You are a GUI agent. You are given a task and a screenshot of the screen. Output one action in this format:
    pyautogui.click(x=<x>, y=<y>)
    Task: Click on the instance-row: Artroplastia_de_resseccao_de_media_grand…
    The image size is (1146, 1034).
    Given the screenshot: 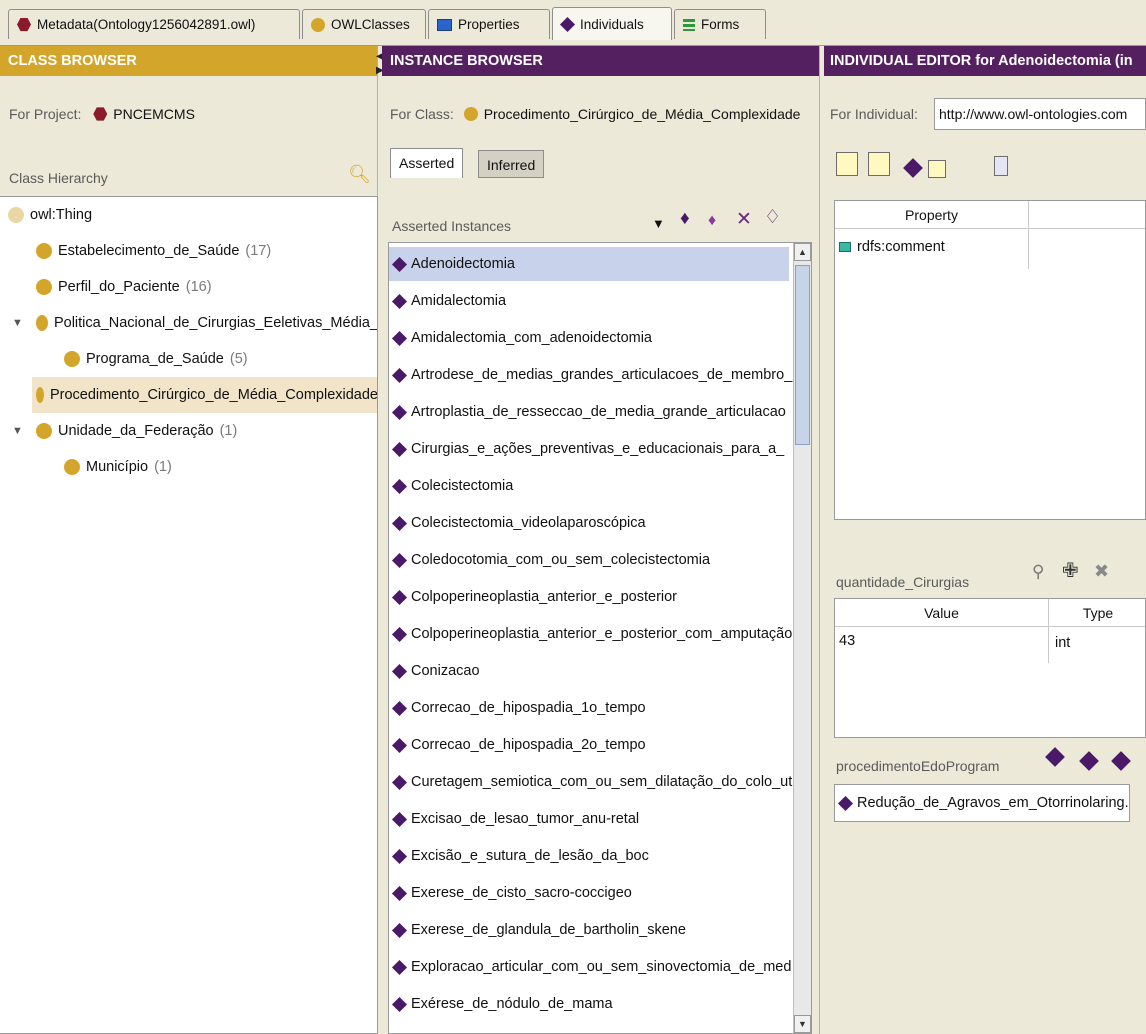 What is the action you would take?
    pyautogui.click(x=589, y=412)
    